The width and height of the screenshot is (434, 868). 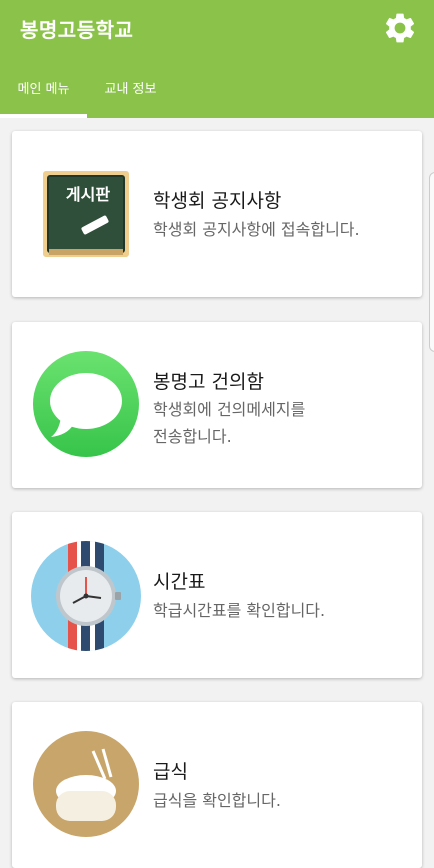 What do you see at coordinates (239, 610) in the screenshot?
I see `card-desc: 학급시간표를 확인합니다.` at bounding box center [239, 610].